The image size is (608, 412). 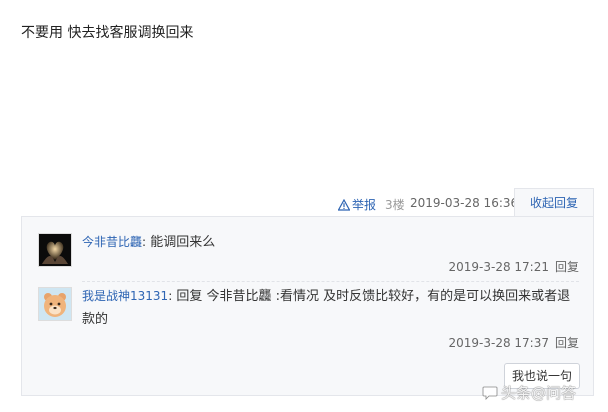 What do you see at coordinates (330, 281) in the screenshot?
I see `reply-divider` at bounding box center [330, 281].